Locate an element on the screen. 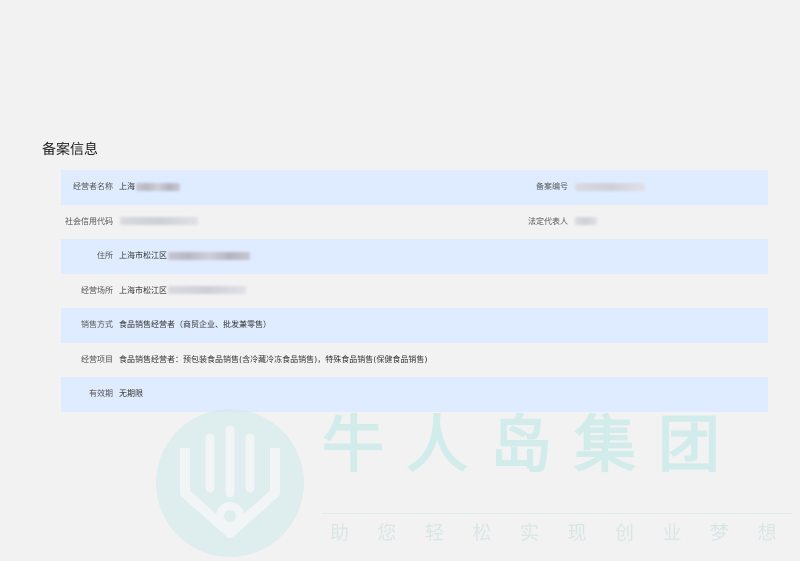 The image size is (800, 561). label-business-items: 经营项目 is located at coordinates (97, 359).